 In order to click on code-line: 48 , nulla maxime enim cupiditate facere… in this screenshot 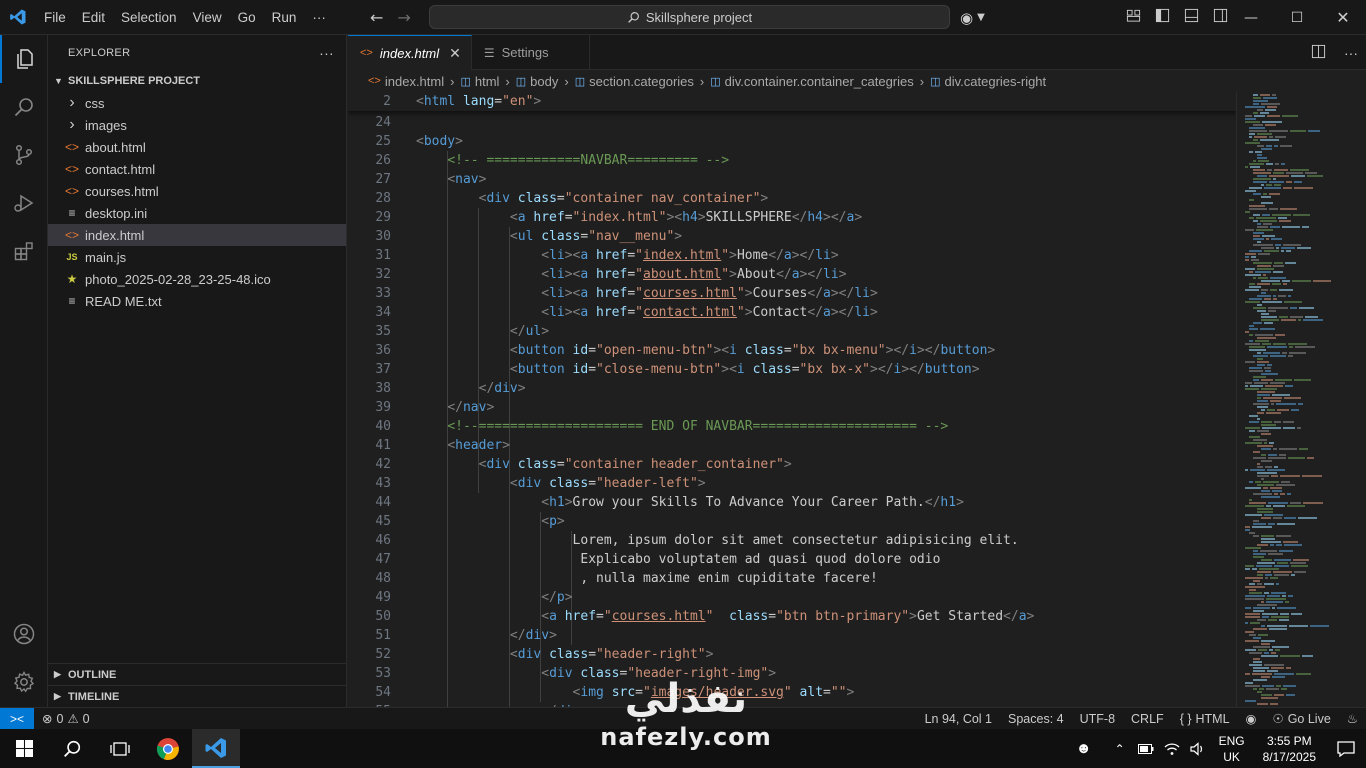, I will do `click(792, 578)`.